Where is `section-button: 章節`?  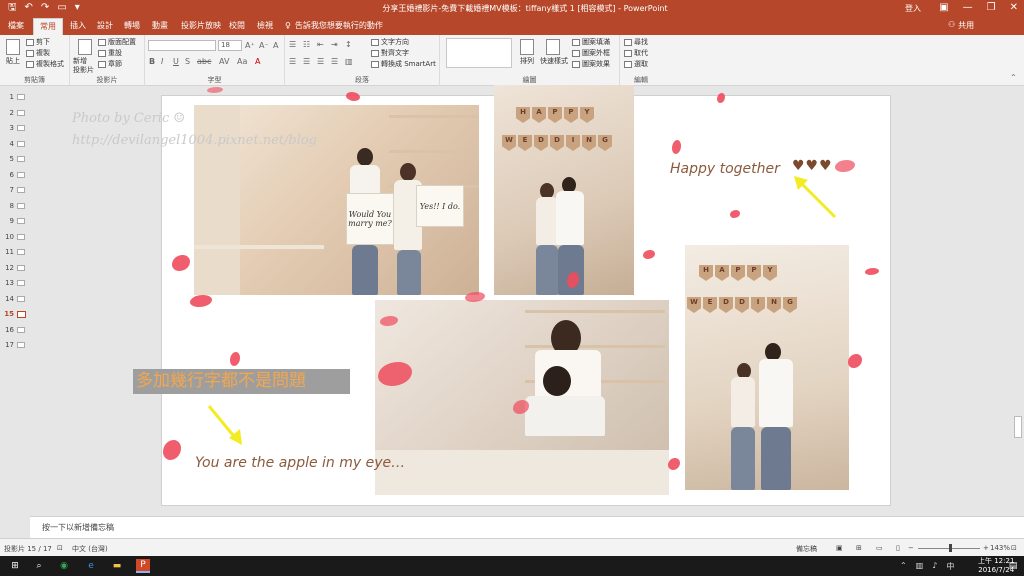
section-button: 章節 is located at coordinates (110, 64).